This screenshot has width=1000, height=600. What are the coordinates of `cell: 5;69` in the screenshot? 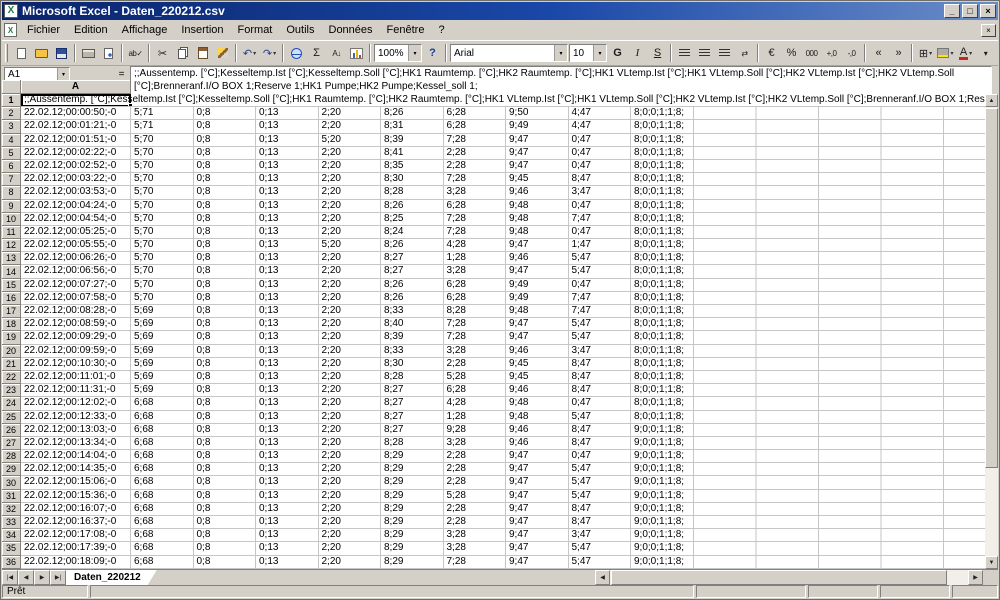 It's located at (162, 338).